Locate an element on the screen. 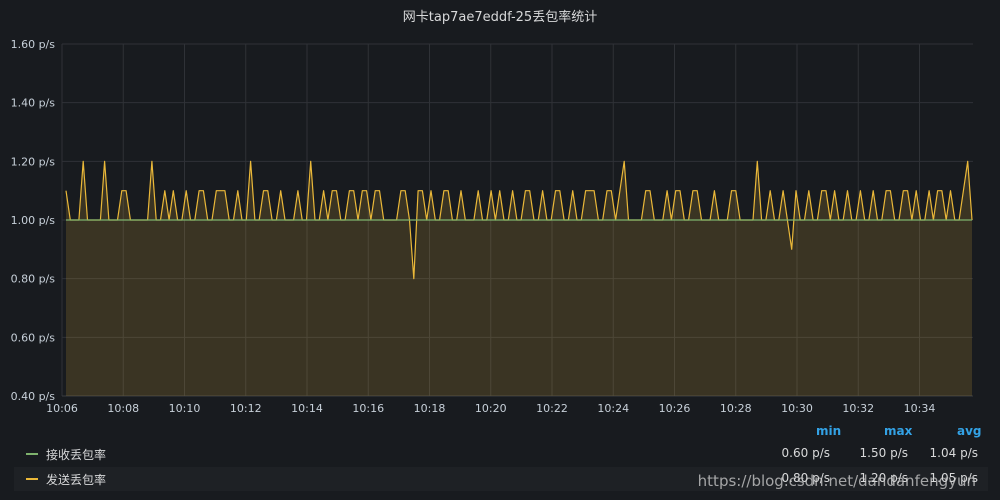  legend-series-name: 接收丢包率 is located at coordinates (76, 454).